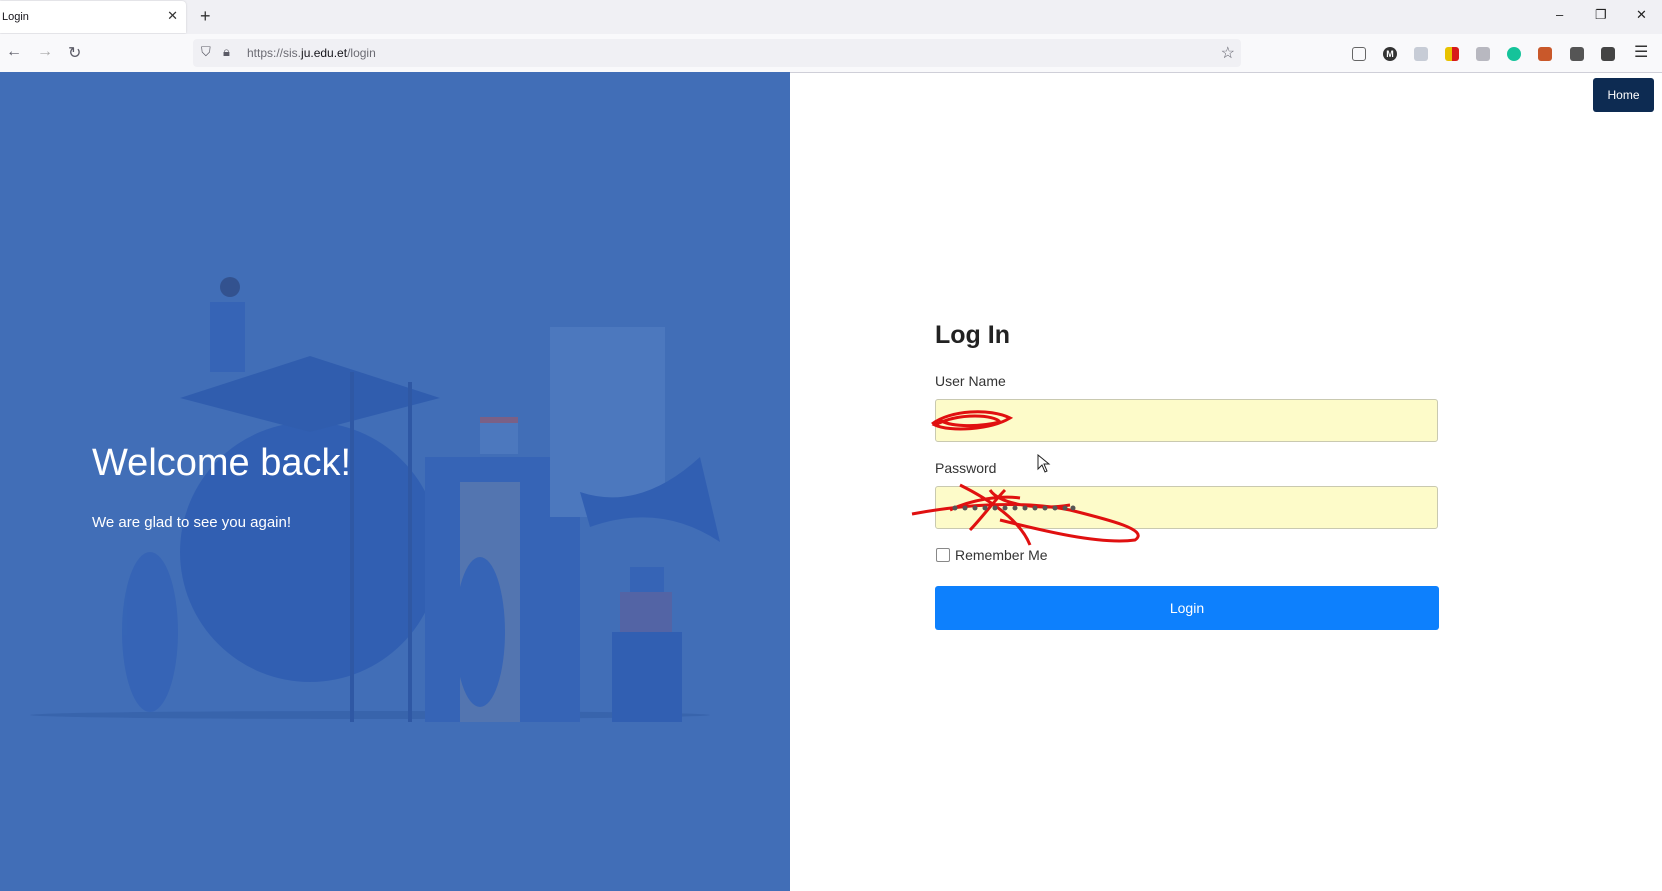 This screenshot has height=891, width=1662. What do you see at coordinates (1044, 463) in the screenshot?
I see `mouse-cursor-icon` at bounding box center [1044, 463].